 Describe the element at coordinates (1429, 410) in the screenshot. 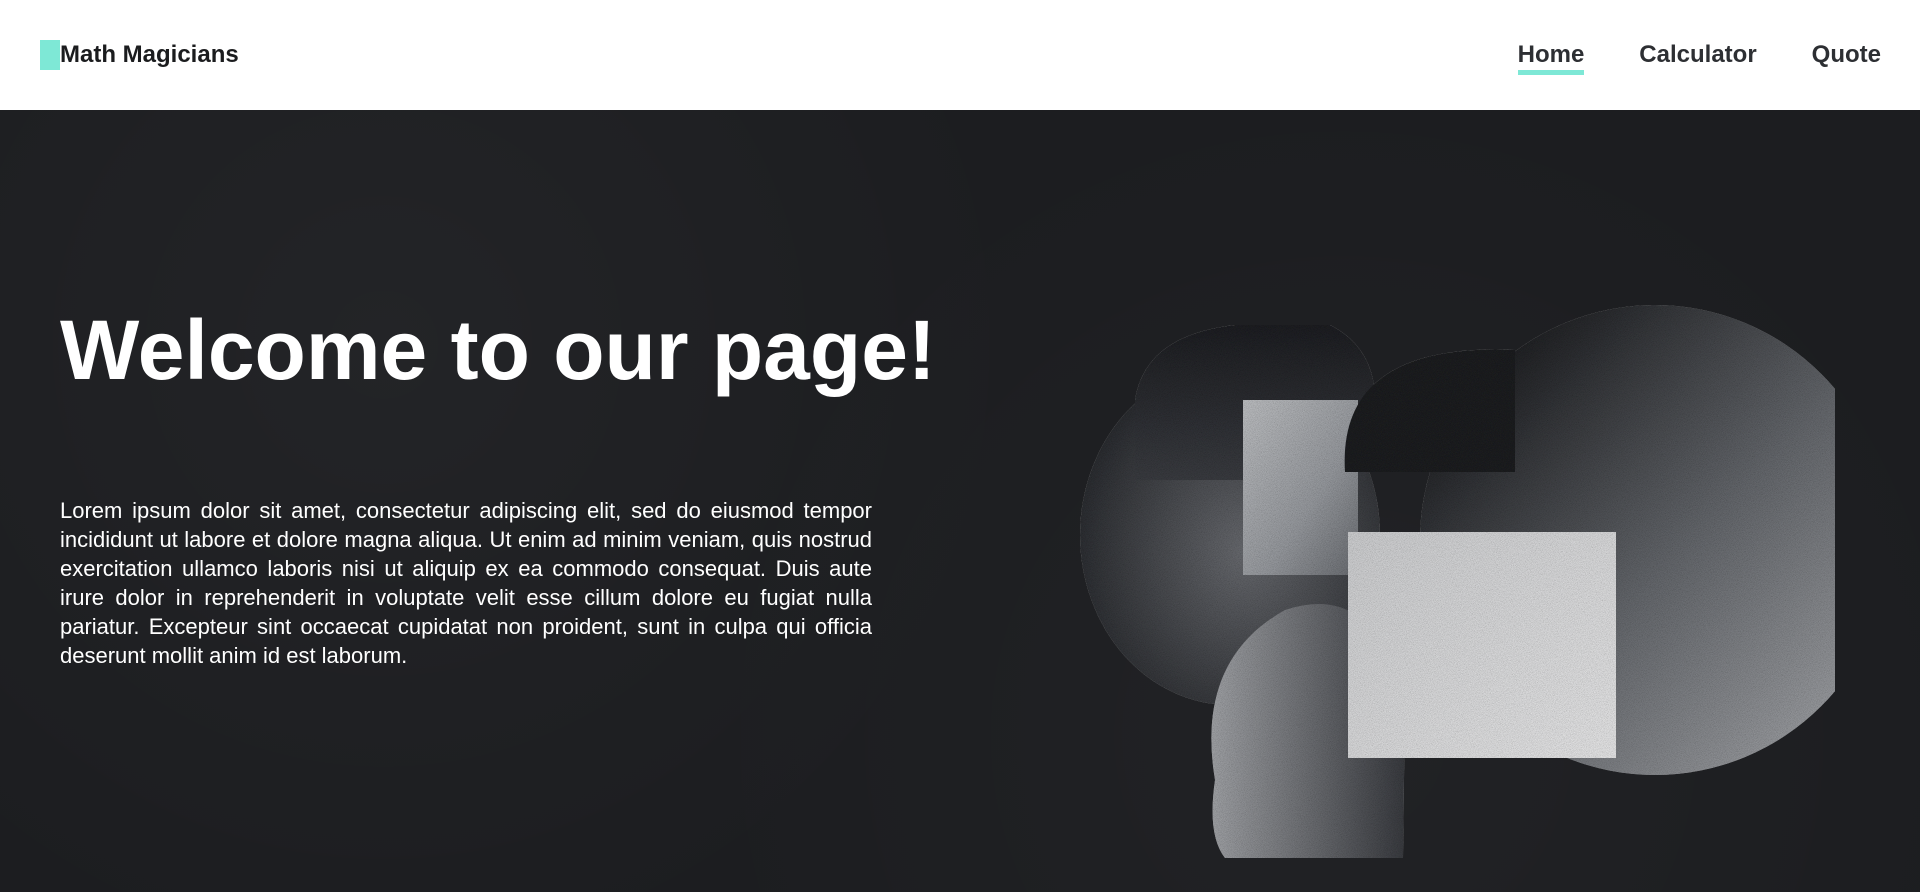

I see `art-shape-dark-quarter` at that location.